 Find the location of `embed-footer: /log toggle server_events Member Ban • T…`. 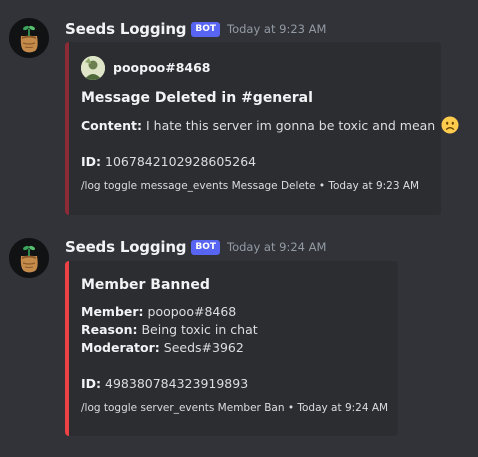

embed-footer: /log toggle server_events Member Ban • T… is located at coordinates (235, 408).